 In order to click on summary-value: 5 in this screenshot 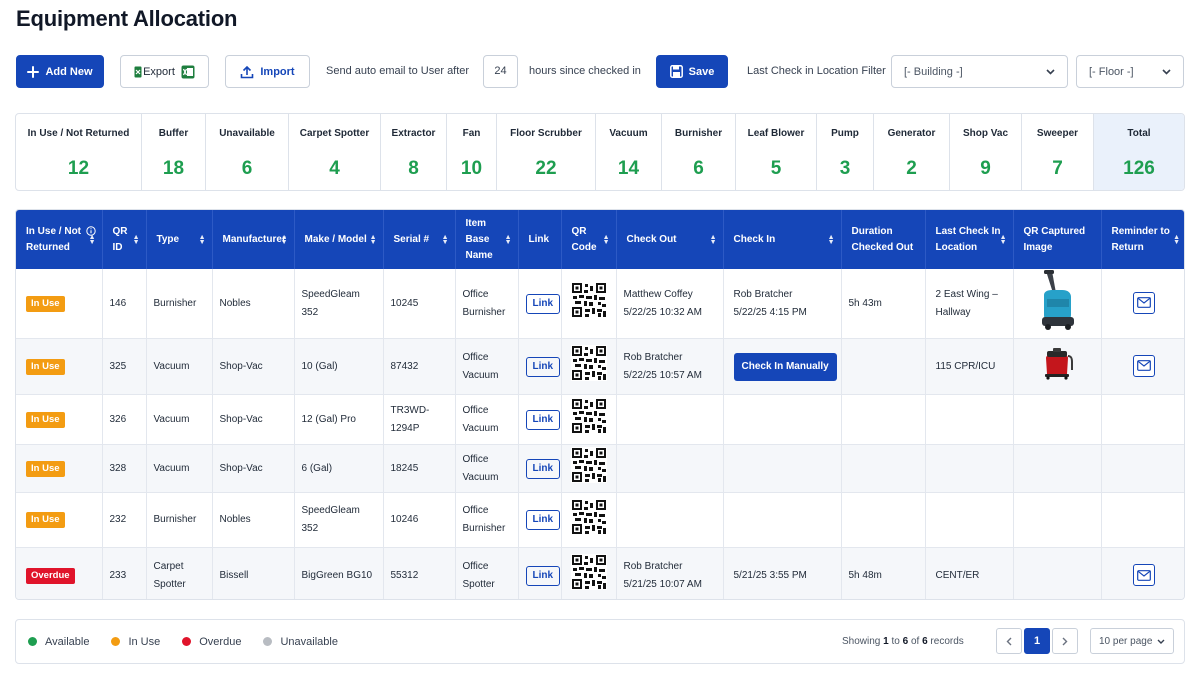, I will do `click(776, 168)`.